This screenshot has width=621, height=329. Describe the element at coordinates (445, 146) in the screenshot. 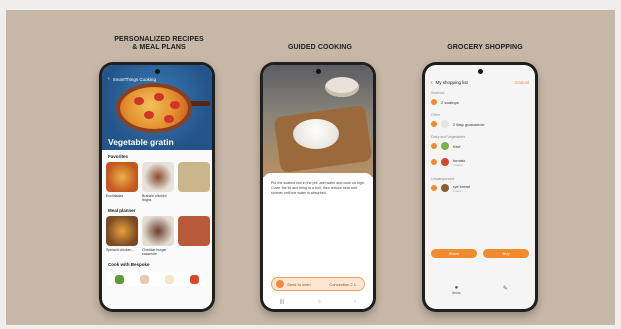

I see `kiwi-icon` at that location.